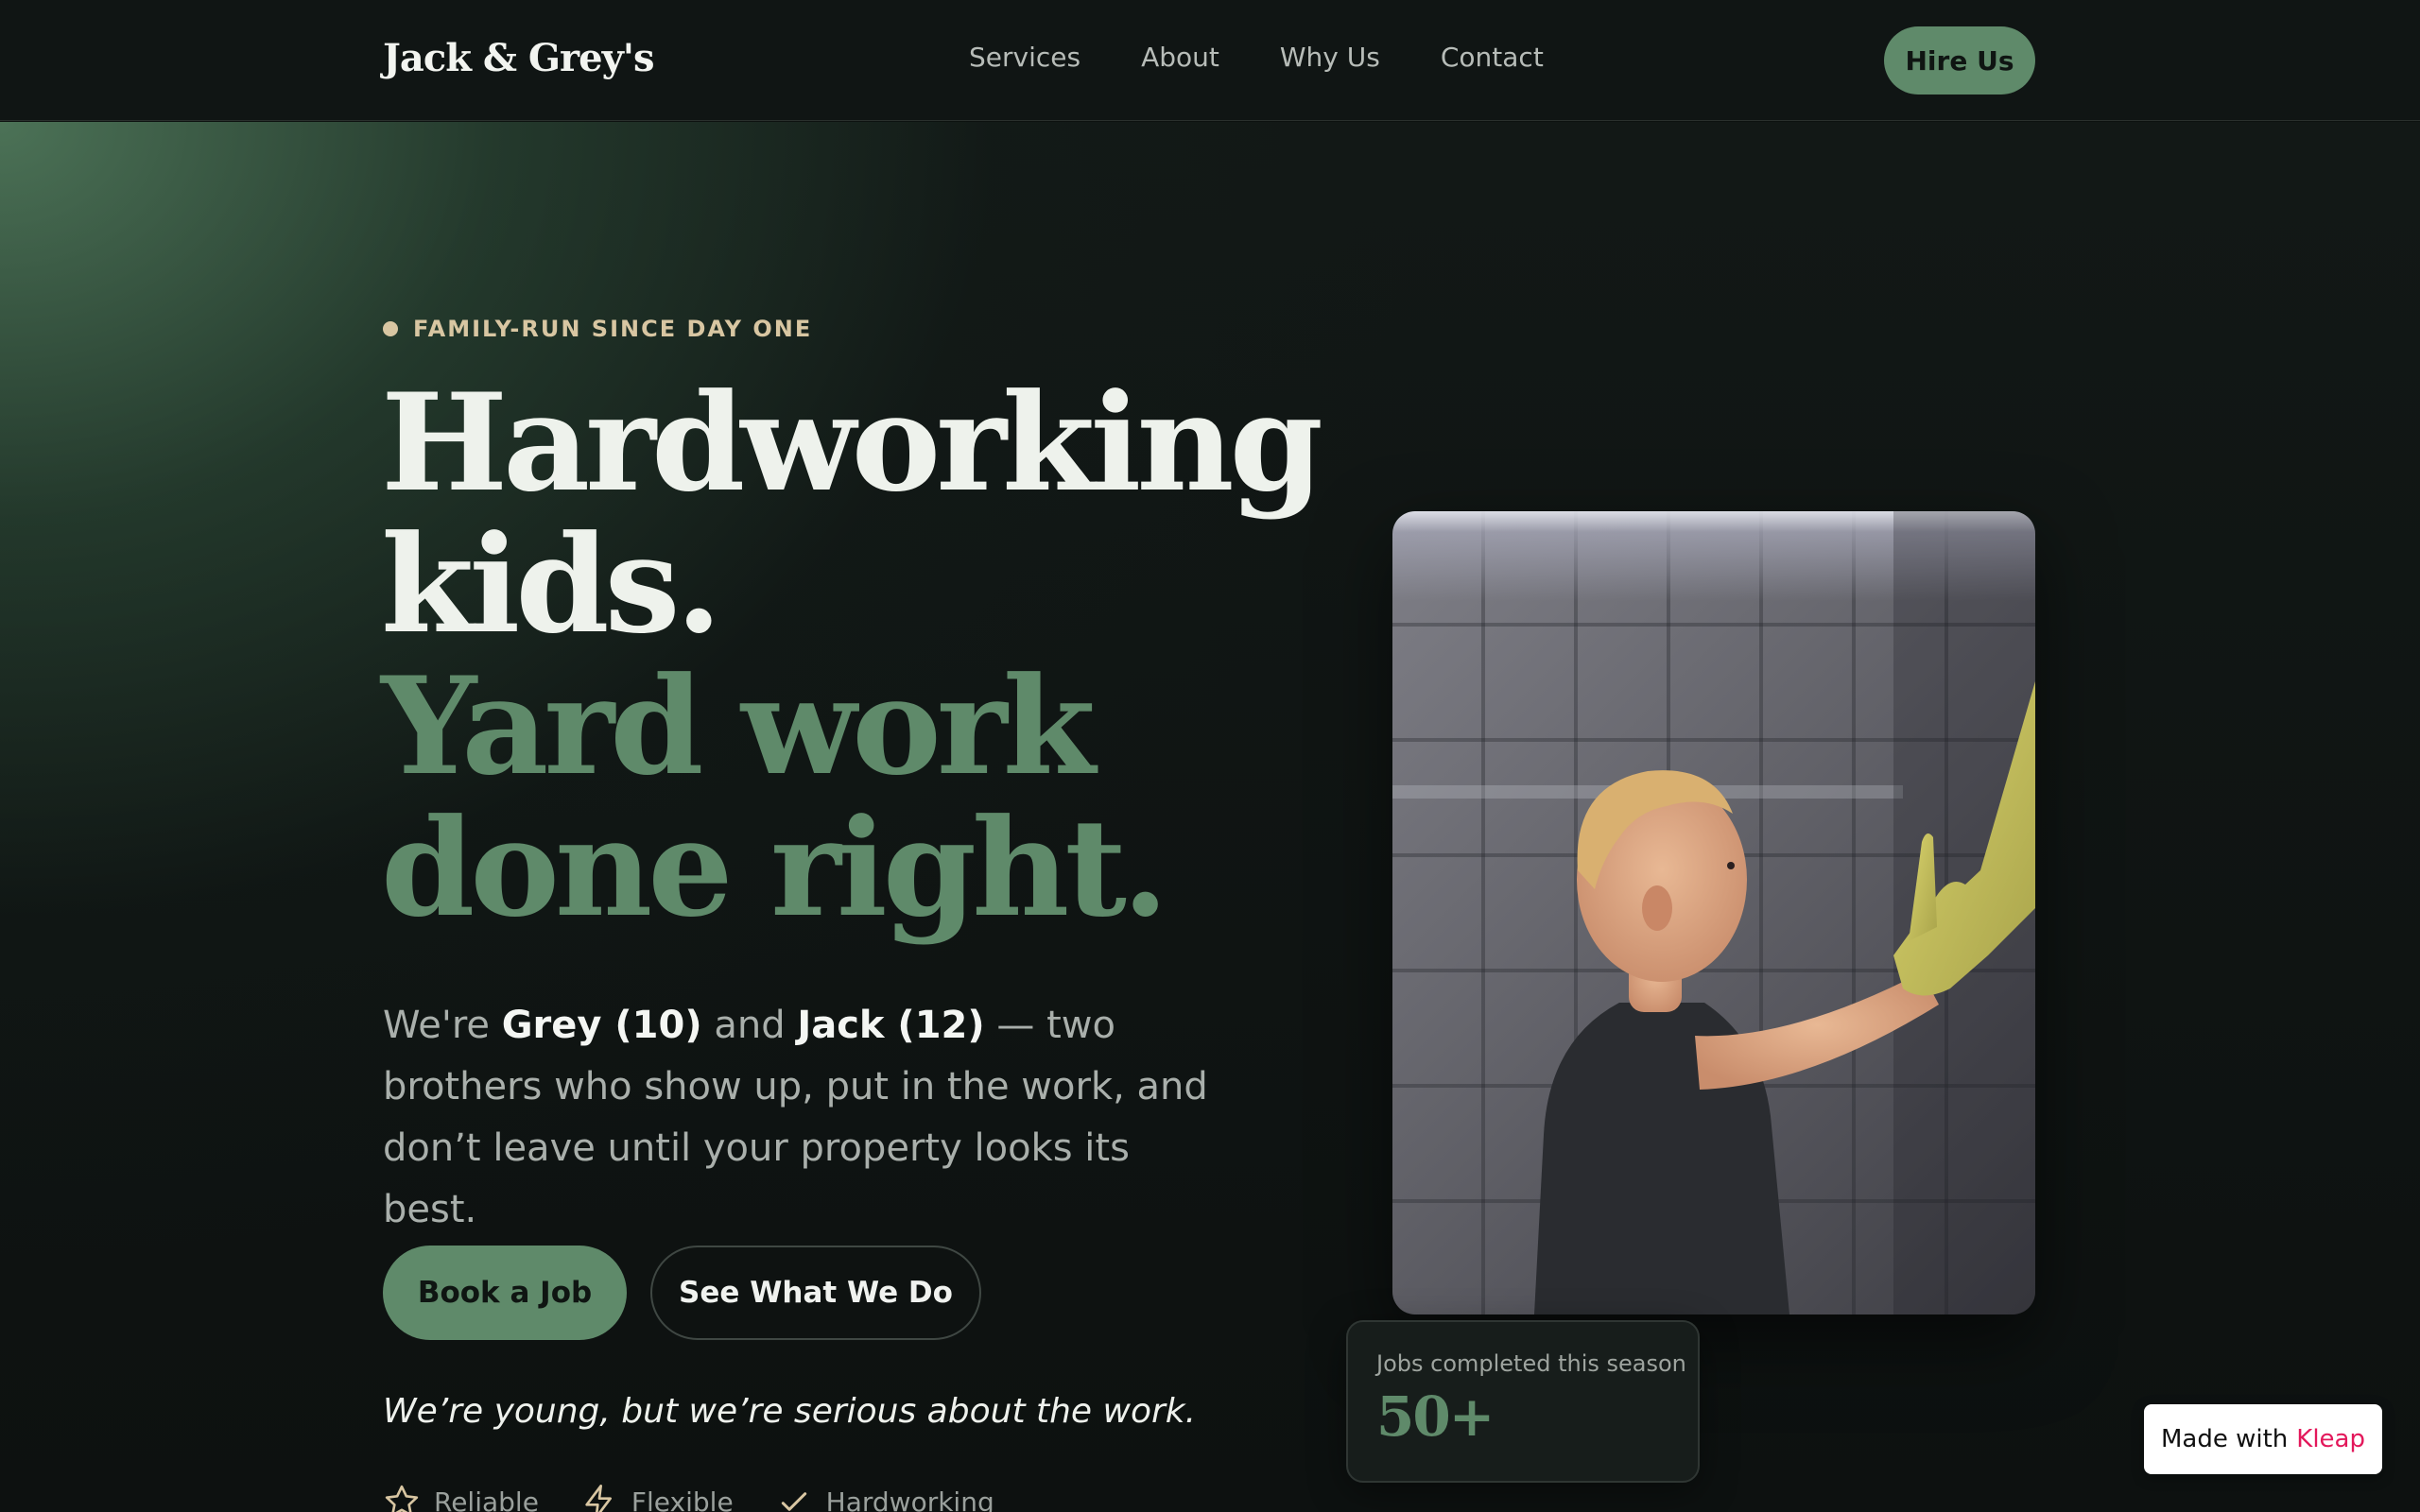  I want to click on intro-text-1: We're, so click(442, 1025).